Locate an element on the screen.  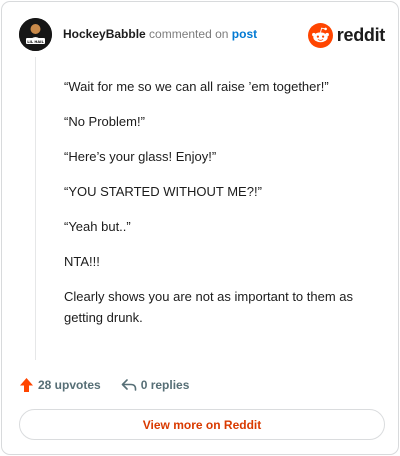
upvote-button: 28 upvotes is located at coordinates (60, 385).